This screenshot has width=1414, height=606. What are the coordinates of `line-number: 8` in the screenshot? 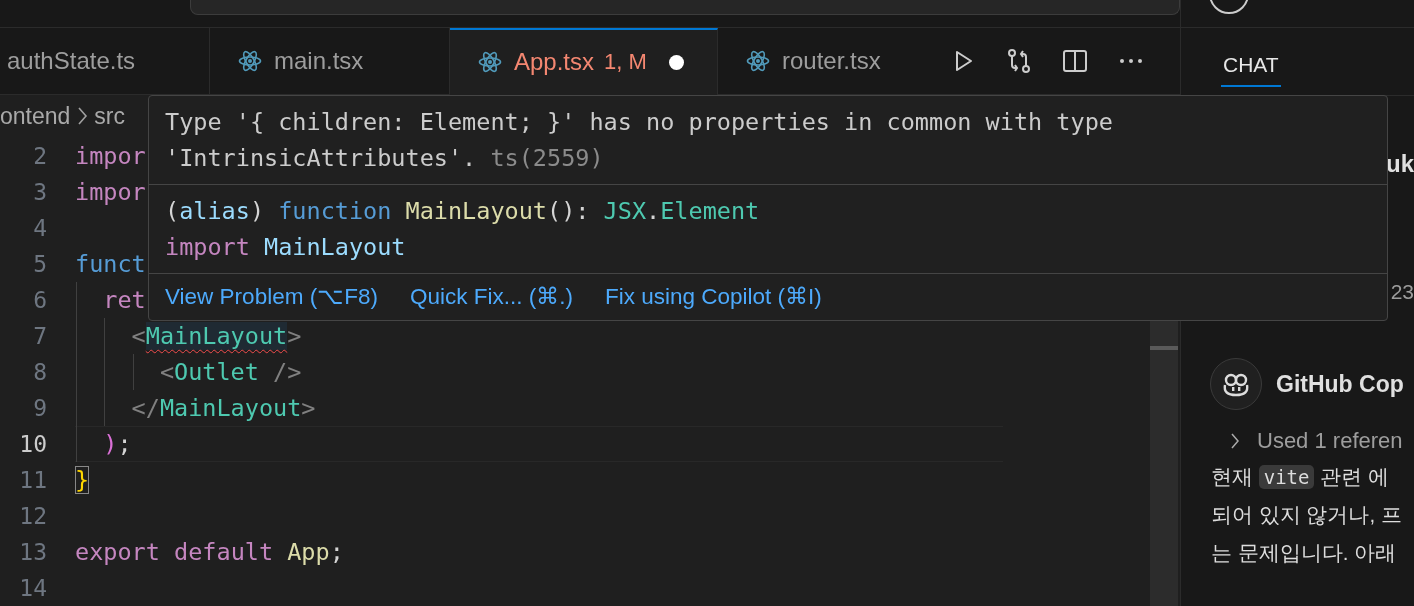 It's located at (39, 372).